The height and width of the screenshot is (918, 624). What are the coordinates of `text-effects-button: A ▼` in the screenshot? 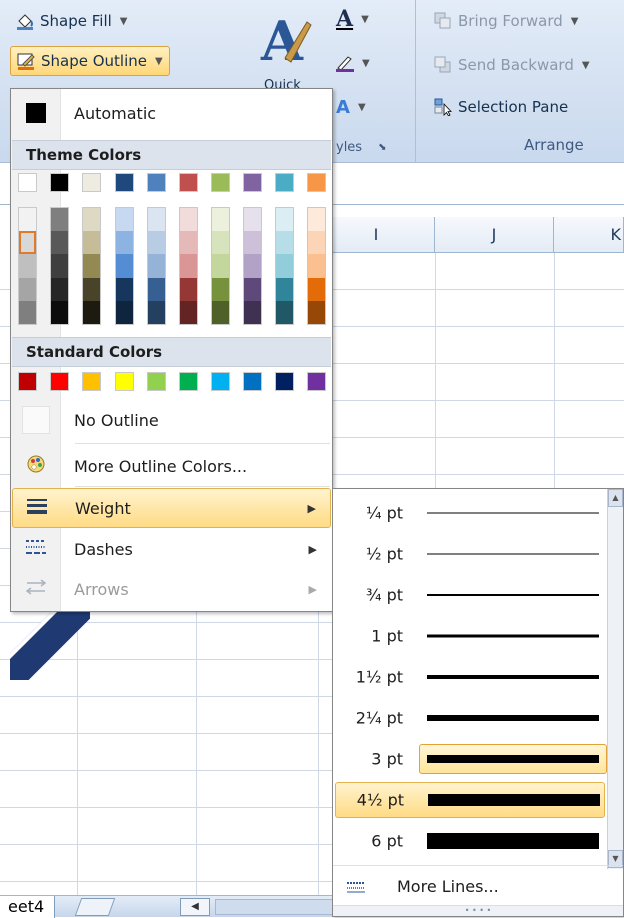 It's located at (351, 107).